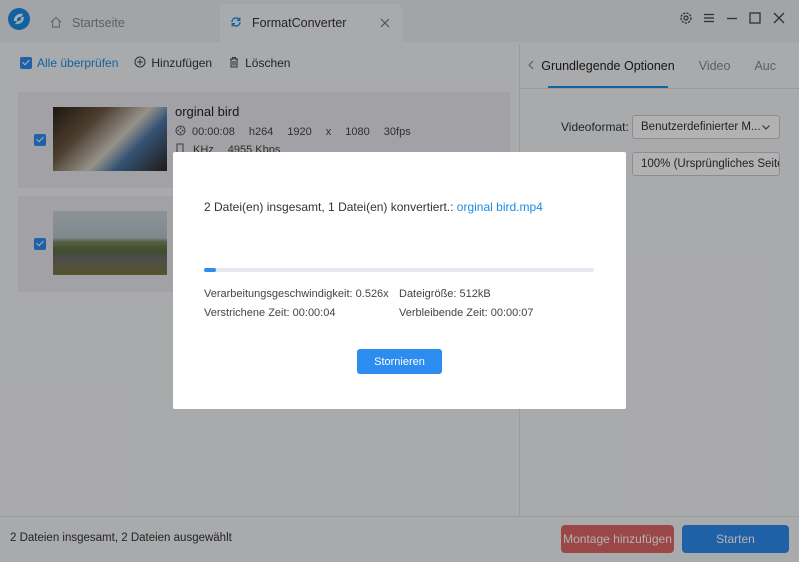 The width and height of the screenshot is (799, 562). I want to click on file-size: Dateigröße: 512kB, so click(445, 294).